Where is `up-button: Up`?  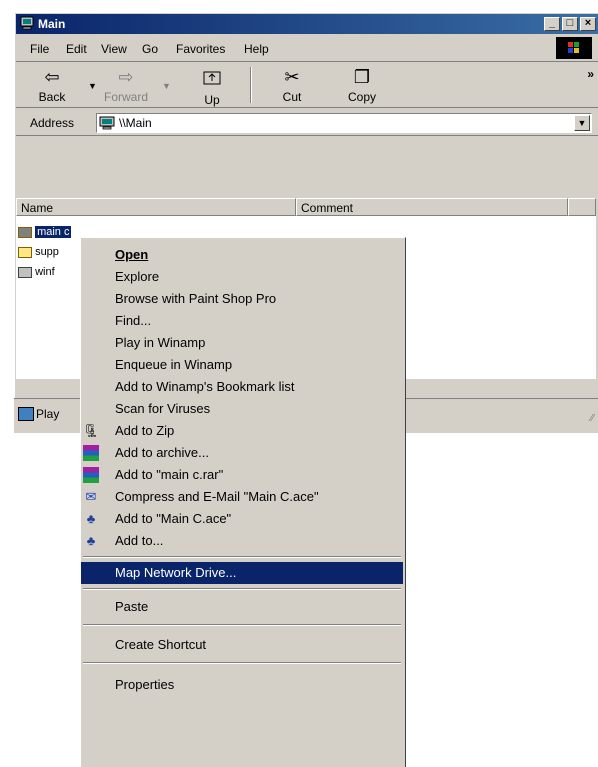 up-button: Up is located at coordinates (212, 86).